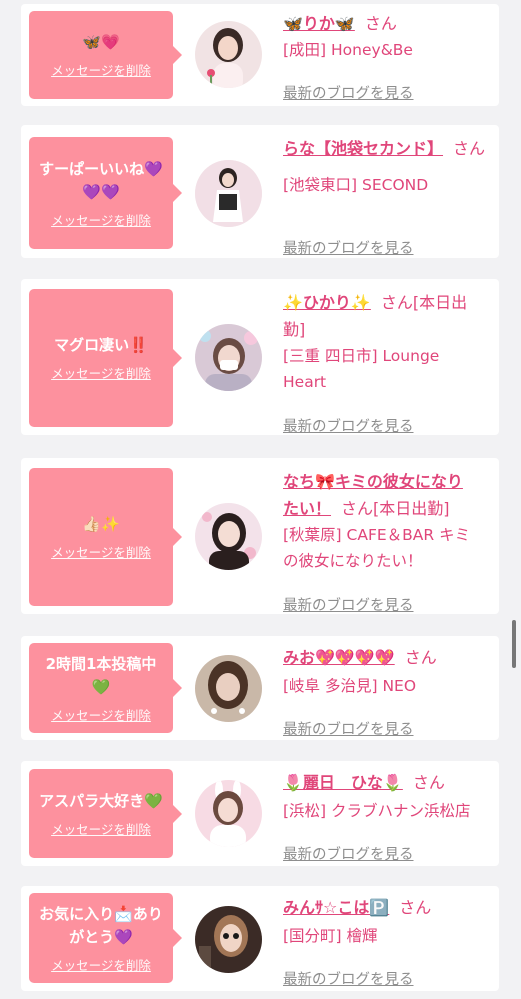 Image resolution: width=521 pixels, height=999 pixels. What do you see at coordinates (339, 657) in the screenshot?
I see `cast-name-link: みお💖💖💖💖` at bounding box center [339, 657].